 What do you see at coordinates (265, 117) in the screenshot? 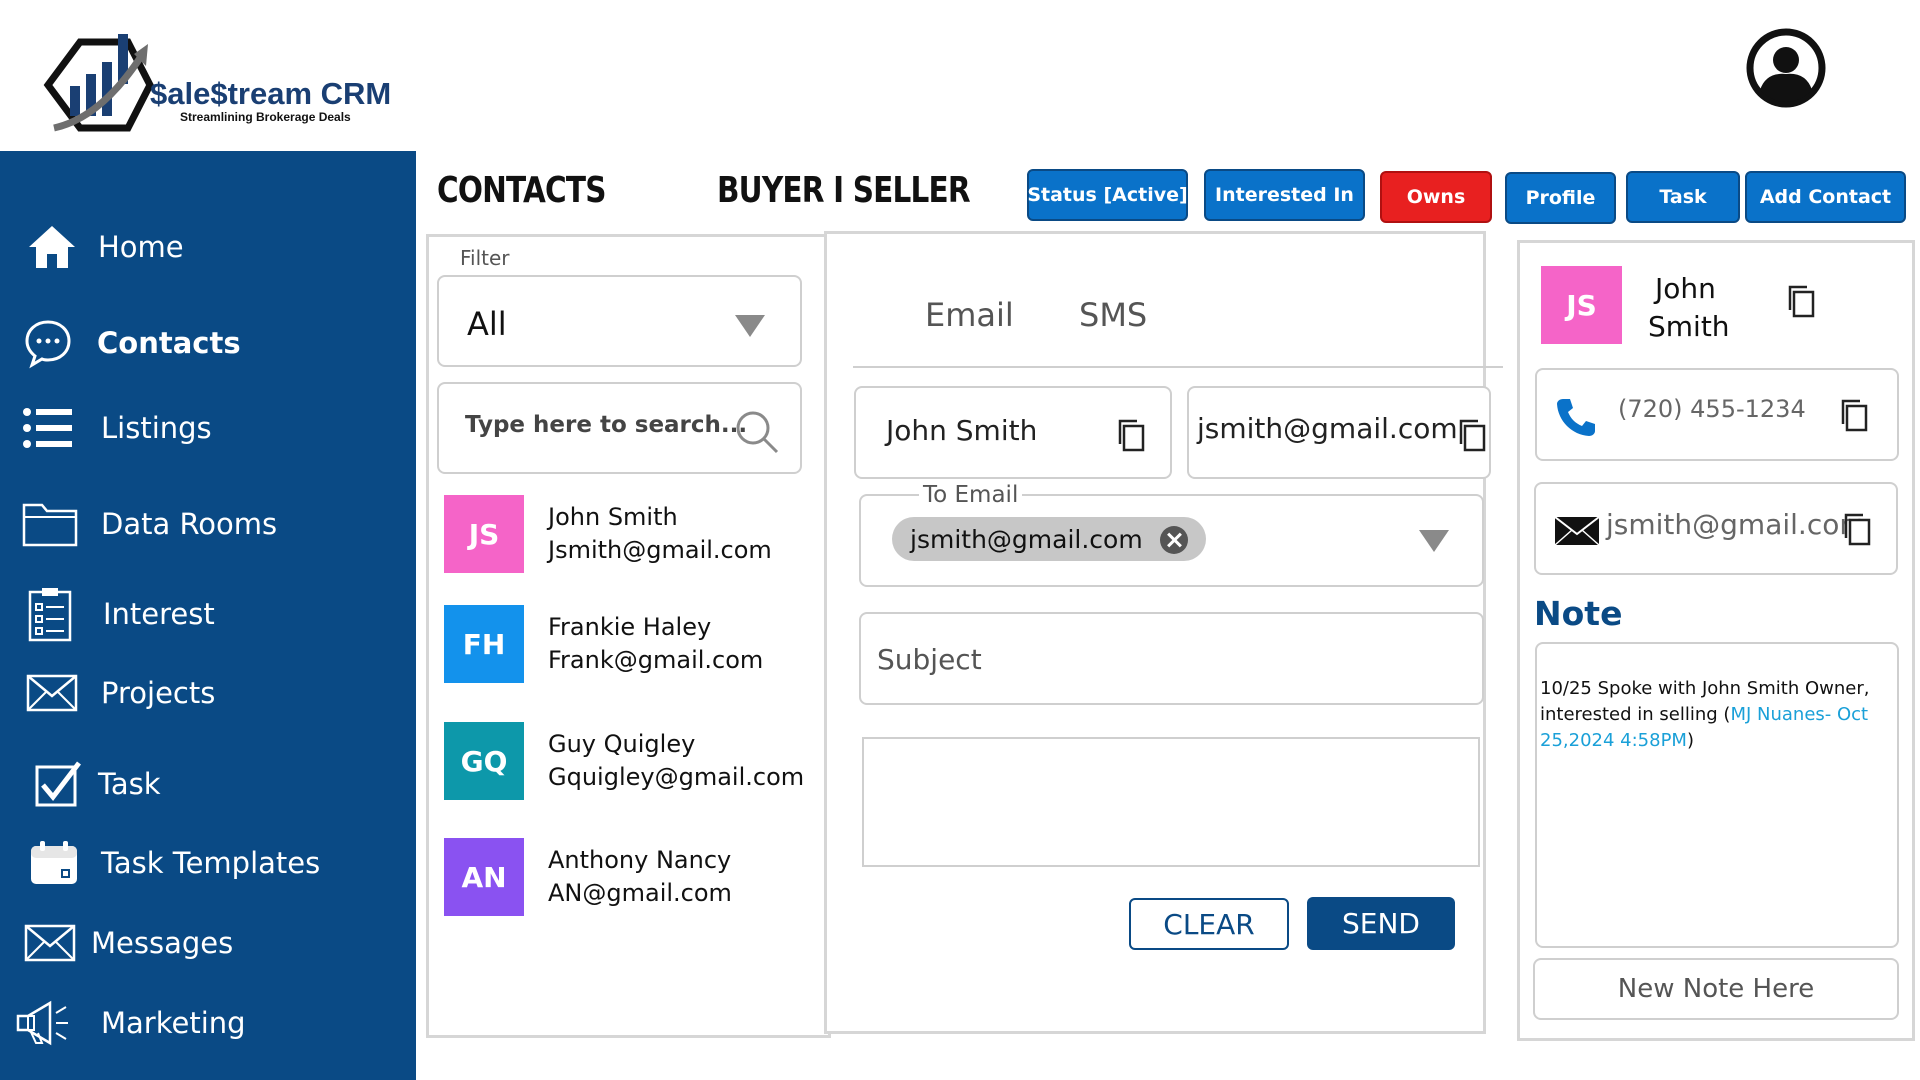
I see `brand-tagline: Streamlining Brokerage Deals` at bounding box center [265, 117].